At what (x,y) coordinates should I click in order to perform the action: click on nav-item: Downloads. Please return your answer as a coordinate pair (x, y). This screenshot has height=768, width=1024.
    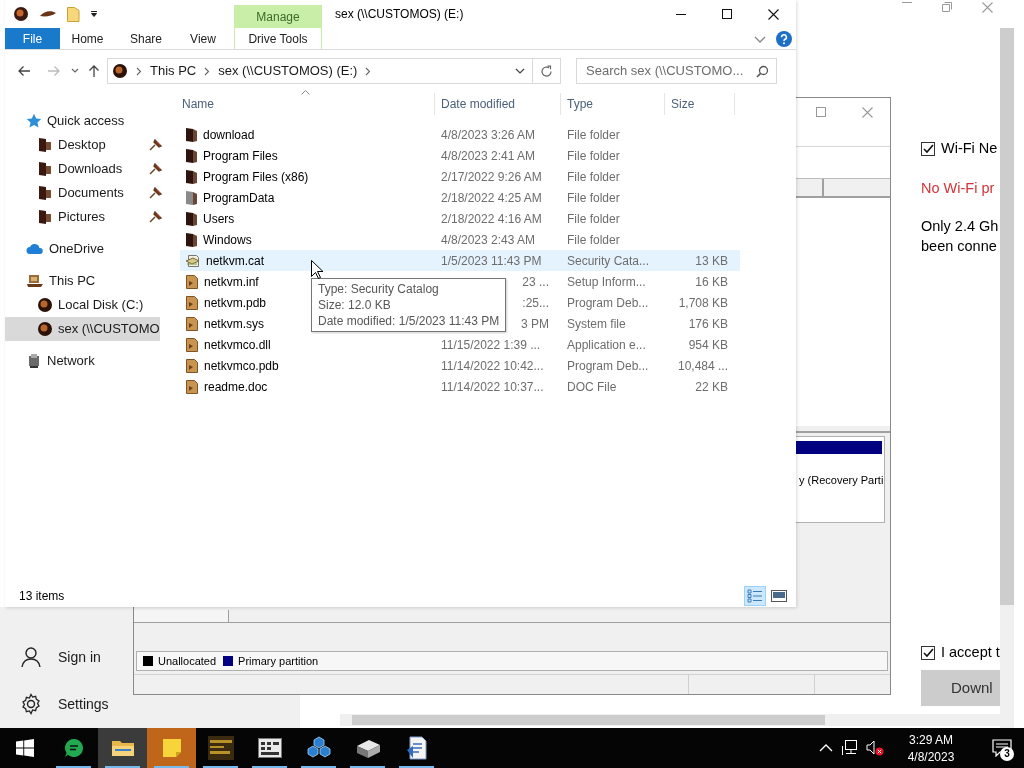
    Looking at the image, I should click on (82, 169).